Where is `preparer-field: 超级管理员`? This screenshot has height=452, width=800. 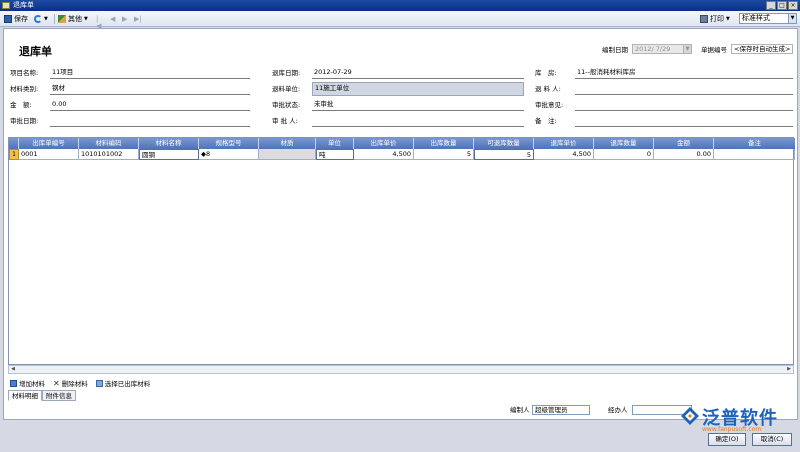
preparer-field: 超级管理员 is located at coordinates (561, 410).